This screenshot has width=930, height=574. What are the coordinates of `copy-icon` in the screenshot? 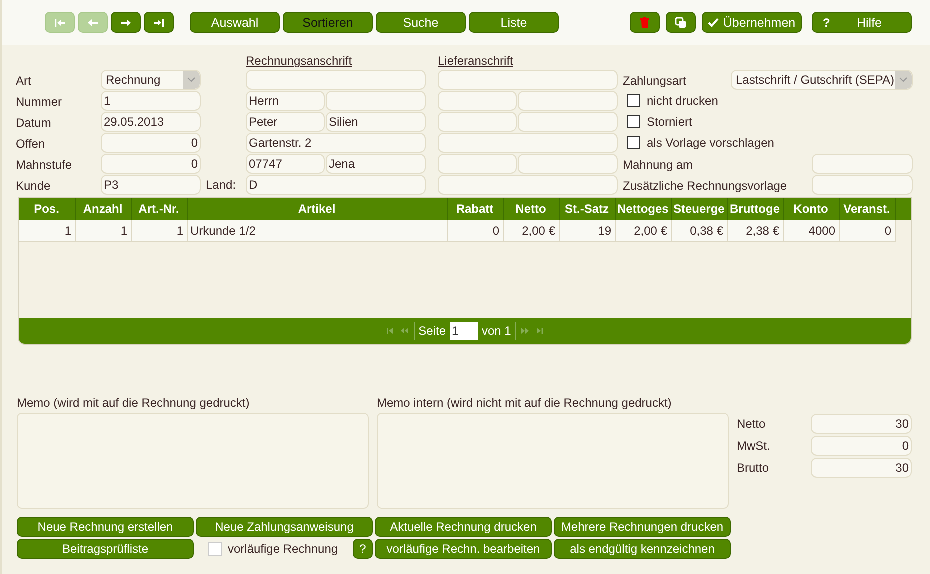 It's located at (681, 22).